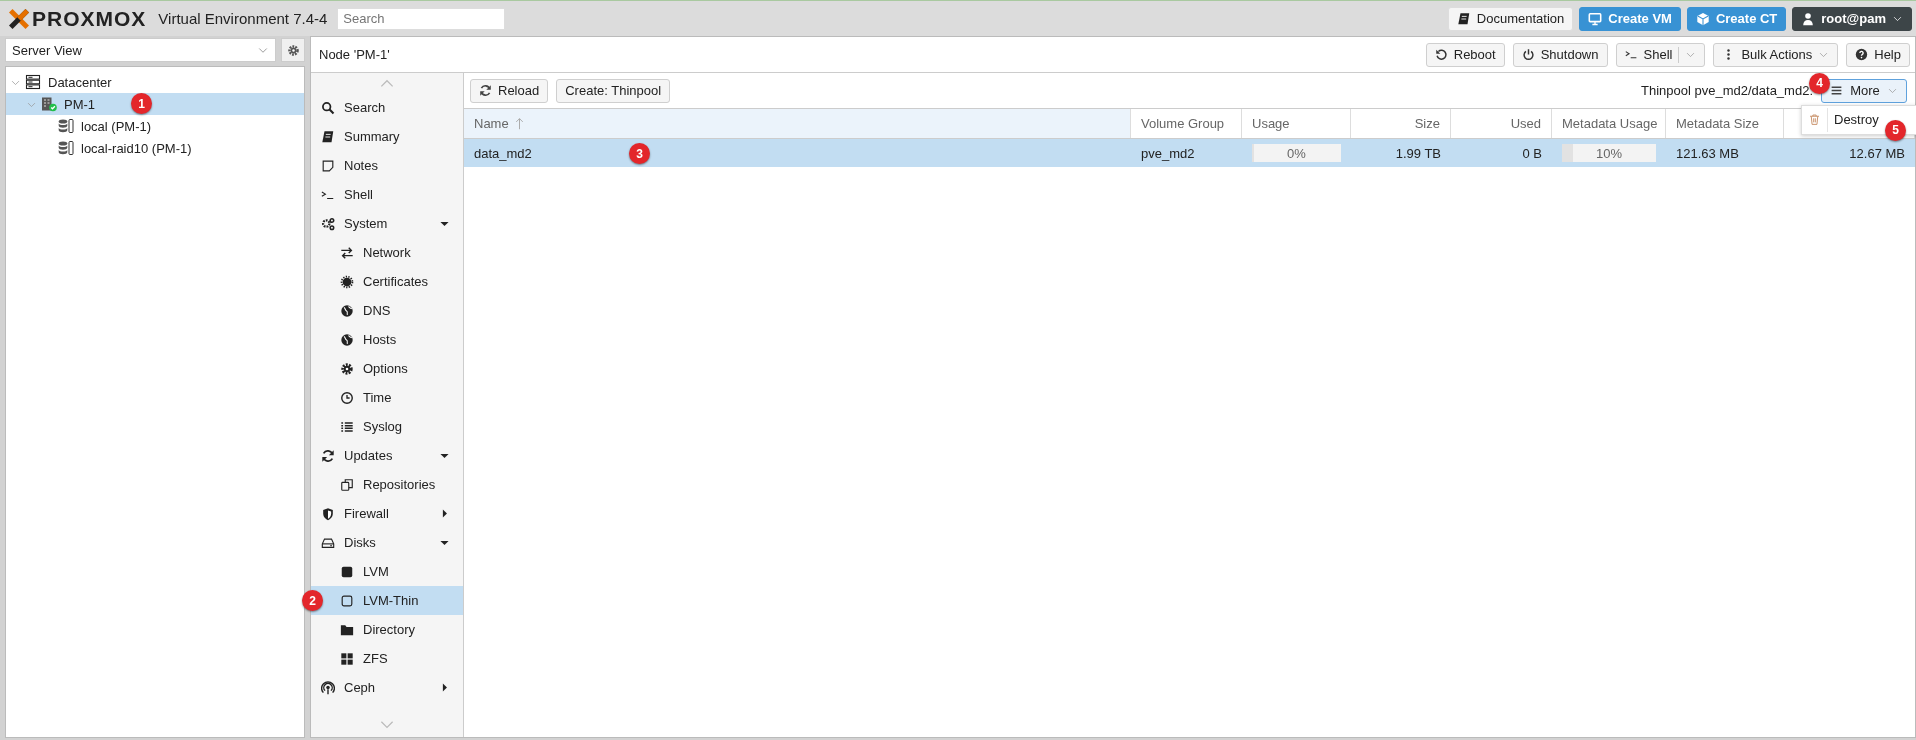  What do you see at coordinates (1702, 18) in the screenshot?
I see `cube-icon` at bounding box center [1702, 18].